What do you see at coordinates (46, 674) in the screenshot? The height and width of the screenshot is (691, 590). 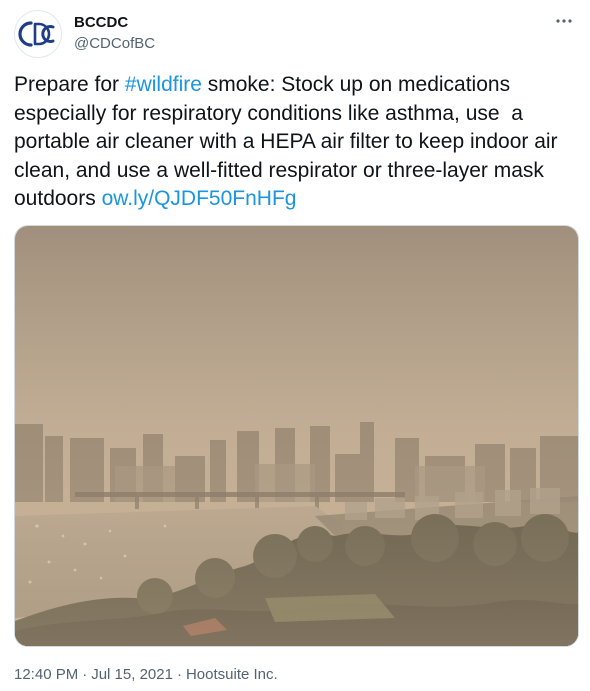 I see `tweet-time: 12:40 PM` at bounding box center [46, 674].